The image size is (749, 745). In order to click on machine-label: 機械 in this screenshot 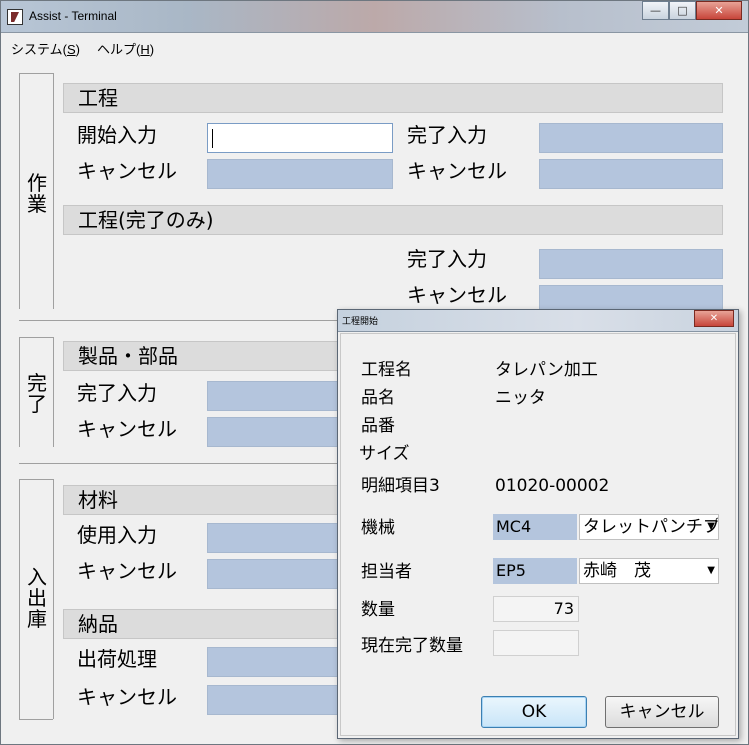, I will do `click(378, 528)`.